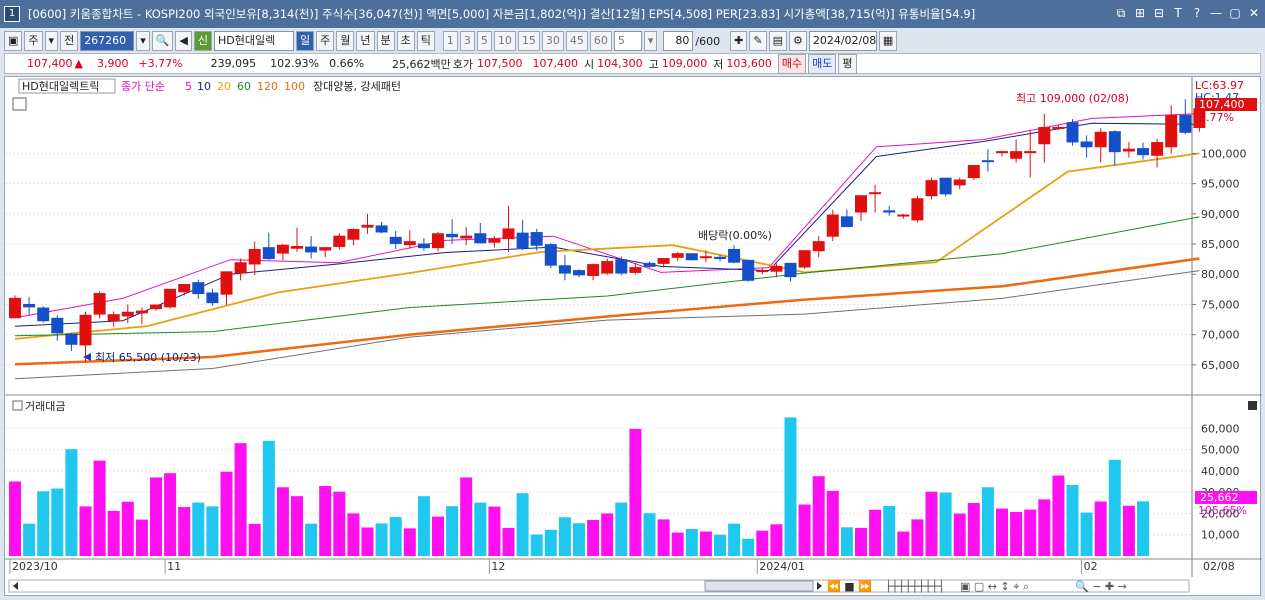 The width and height of the screenshot is (1265, 600). I want to click on zoom-slider-icon: ├┼┼┼┼┼┼┼┤, so click(915, 586).